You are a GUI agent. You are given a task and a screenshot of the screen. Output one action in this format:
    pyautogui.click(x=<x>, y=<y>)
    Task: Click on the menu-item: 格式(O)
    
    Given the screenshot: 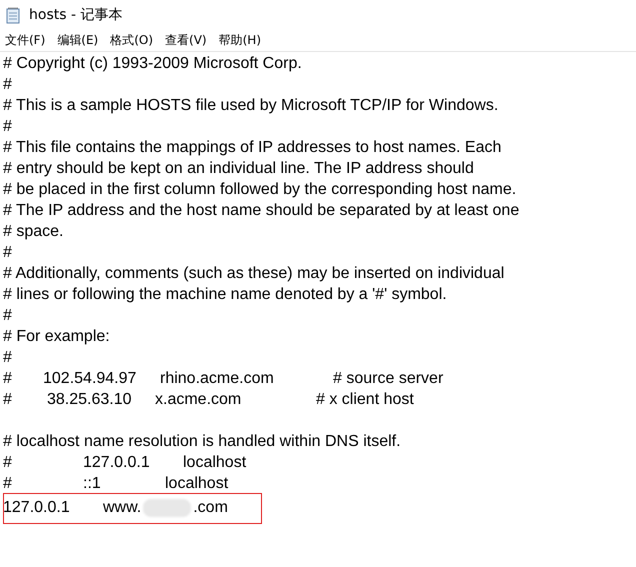 What is the action you would take?
    pyautogui.click(x=132, y=40)
    